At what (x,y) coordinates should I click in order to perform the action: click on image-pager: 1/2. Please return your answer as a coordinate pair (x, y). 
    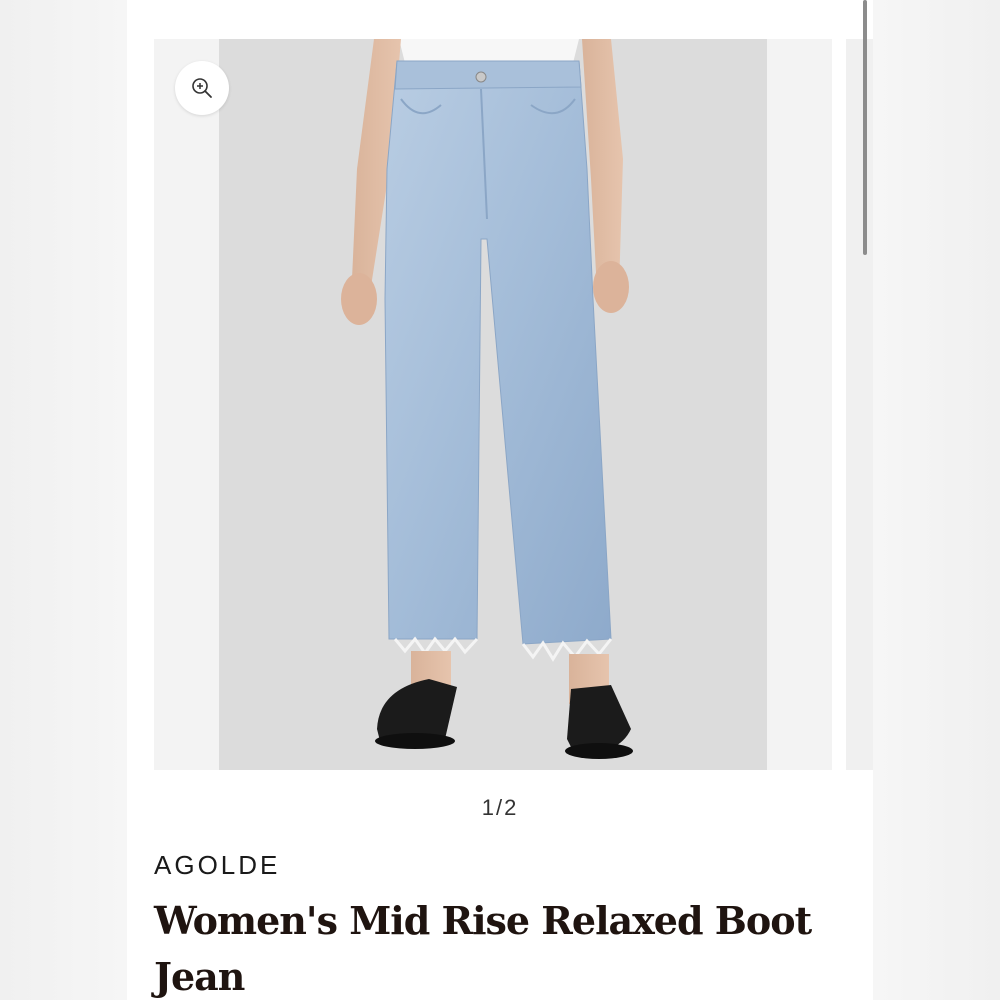
    Looking at the image, I should click on (500, 808).